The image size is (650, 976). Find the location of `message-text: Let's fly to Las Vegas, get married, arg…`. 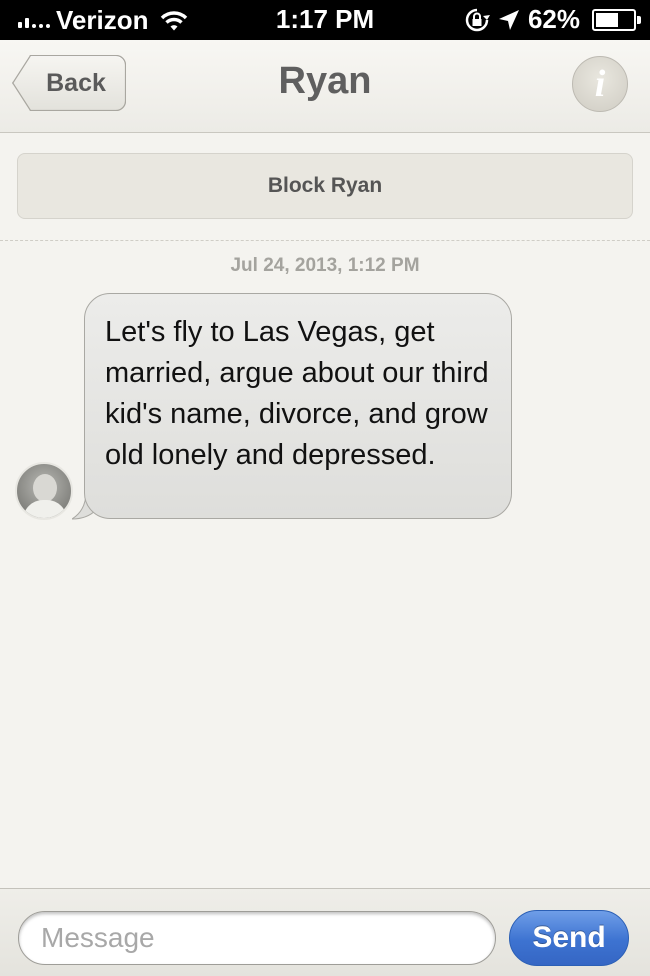

message-text: Let's fly to Las Vegas, get married, arg… is located at coordinates (297, 393).